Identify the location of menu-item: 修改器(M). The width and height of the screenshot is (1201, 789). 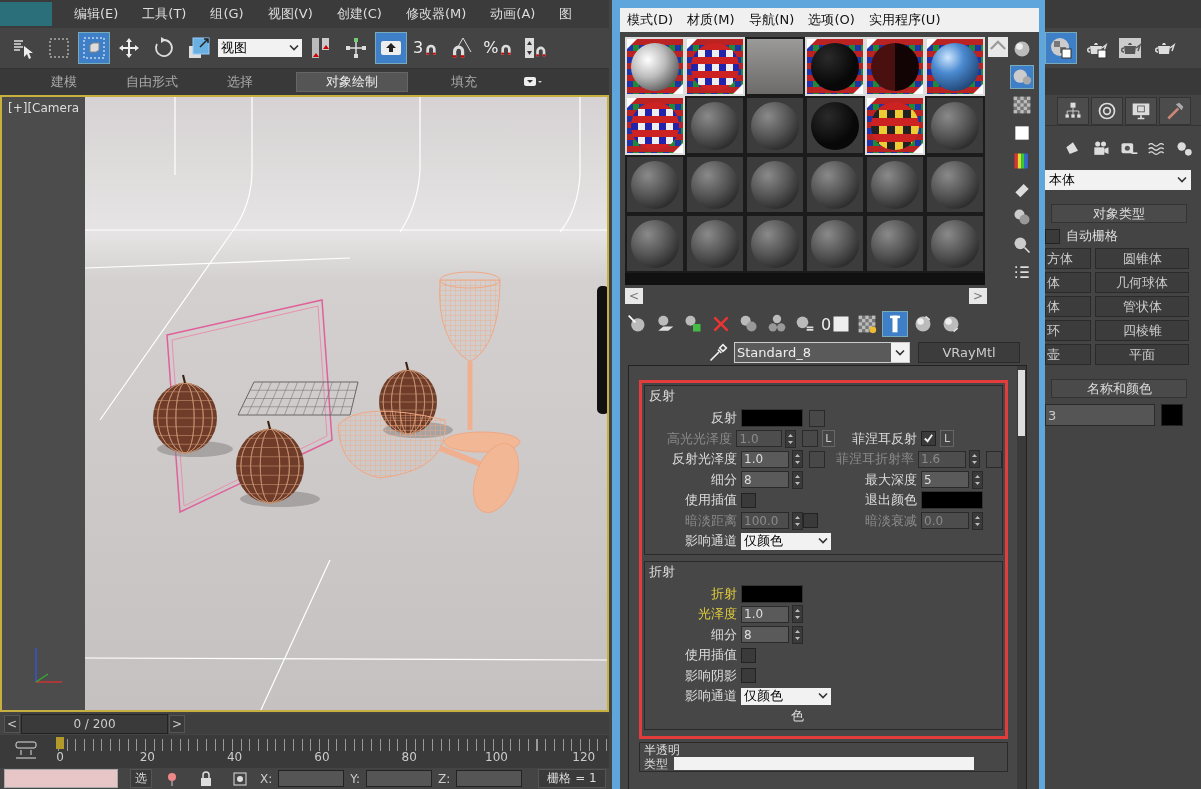
(436, 13).